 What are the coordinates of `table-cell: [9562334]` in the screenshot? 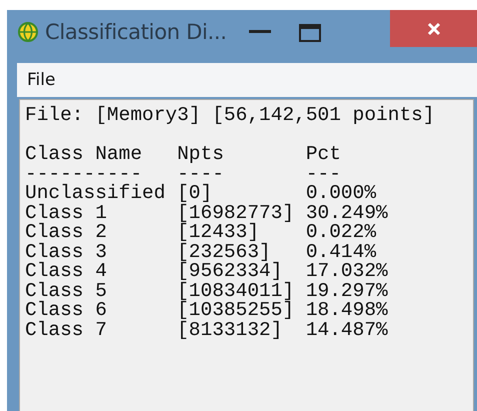 It's located at (229, 272).